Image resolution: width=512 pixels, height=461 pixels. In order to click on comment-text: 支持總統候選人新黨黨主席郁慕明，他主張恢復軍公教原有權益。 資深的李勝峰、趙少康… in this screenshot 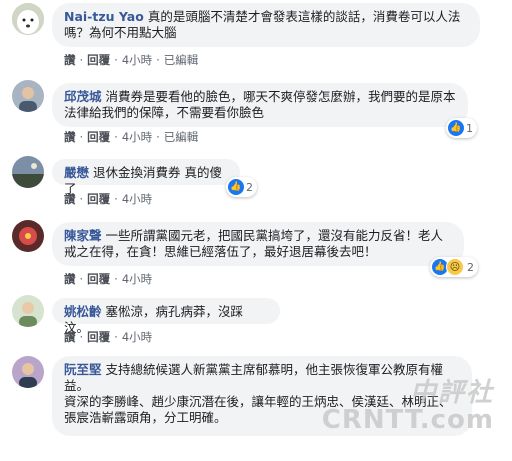, I will do `click(258, 393)`.